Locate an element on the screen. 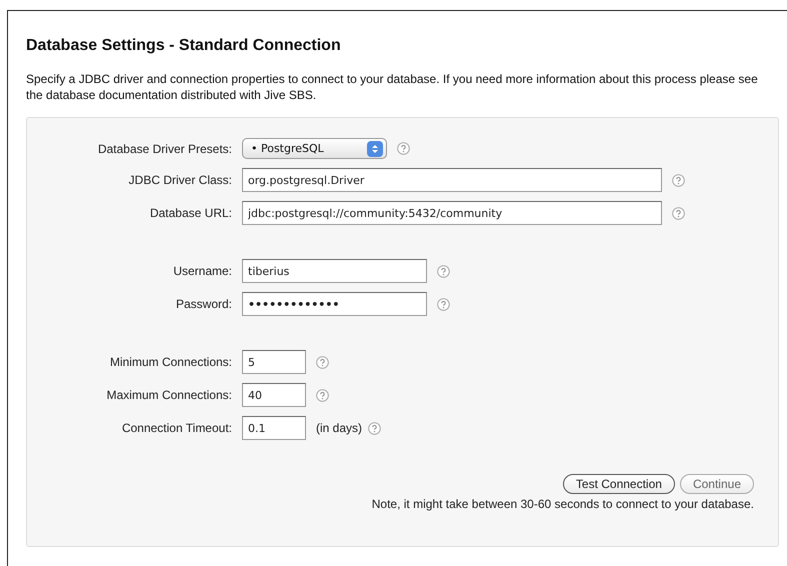  page-title: Database Settings - Standard Connection is located at coordinates (184, 46).